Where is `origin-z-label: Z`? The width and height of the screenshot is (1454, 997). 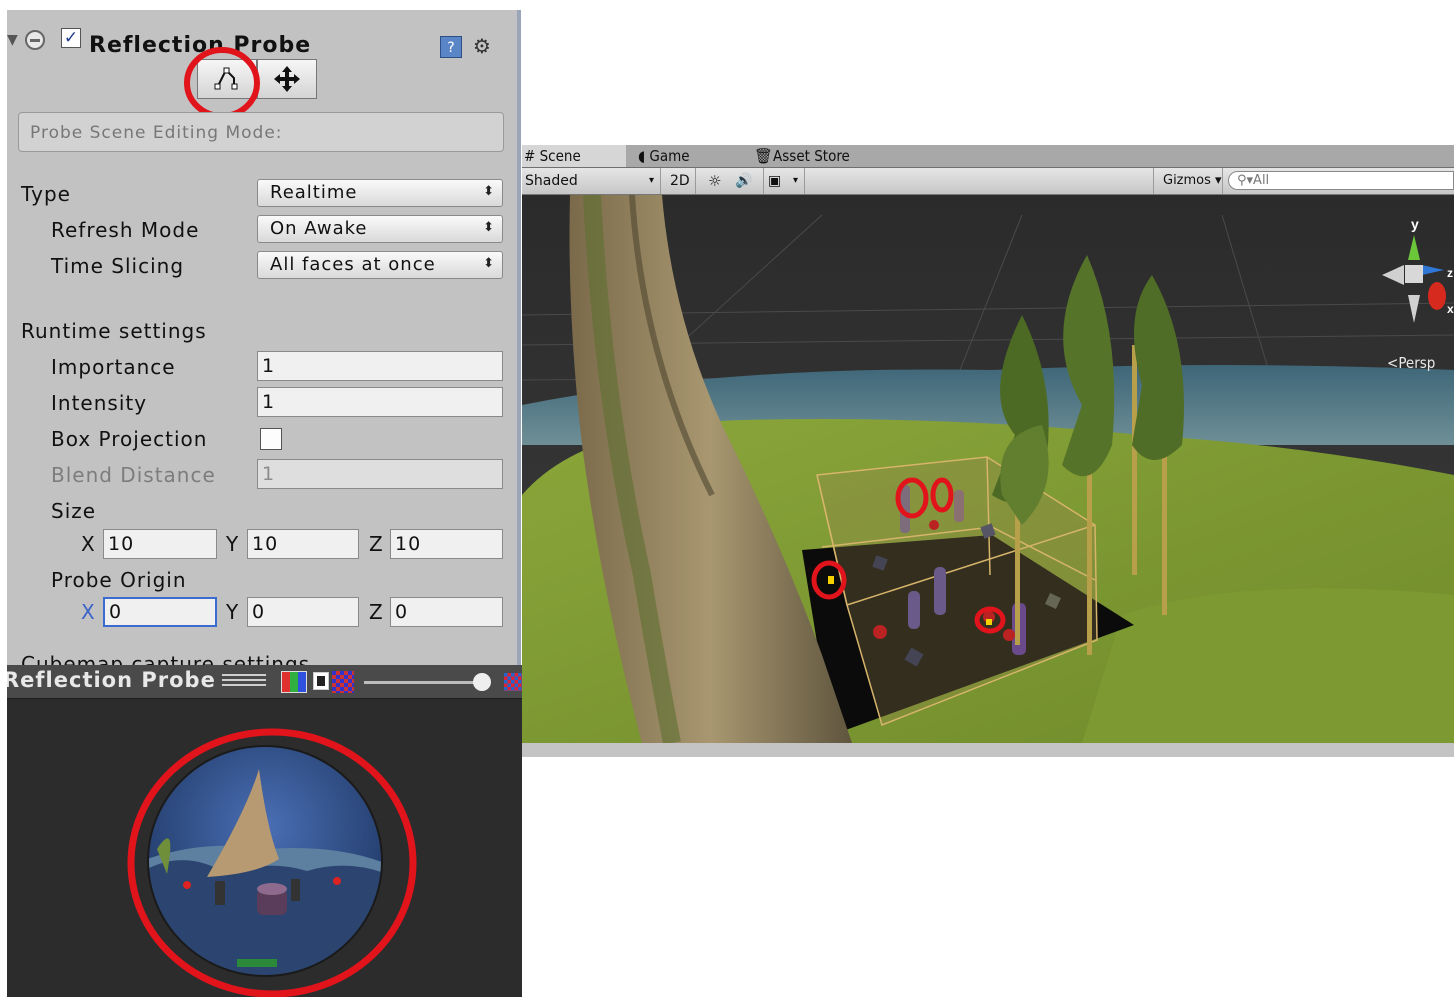 origin-z-label: Z is located at coordinates (376, 612).